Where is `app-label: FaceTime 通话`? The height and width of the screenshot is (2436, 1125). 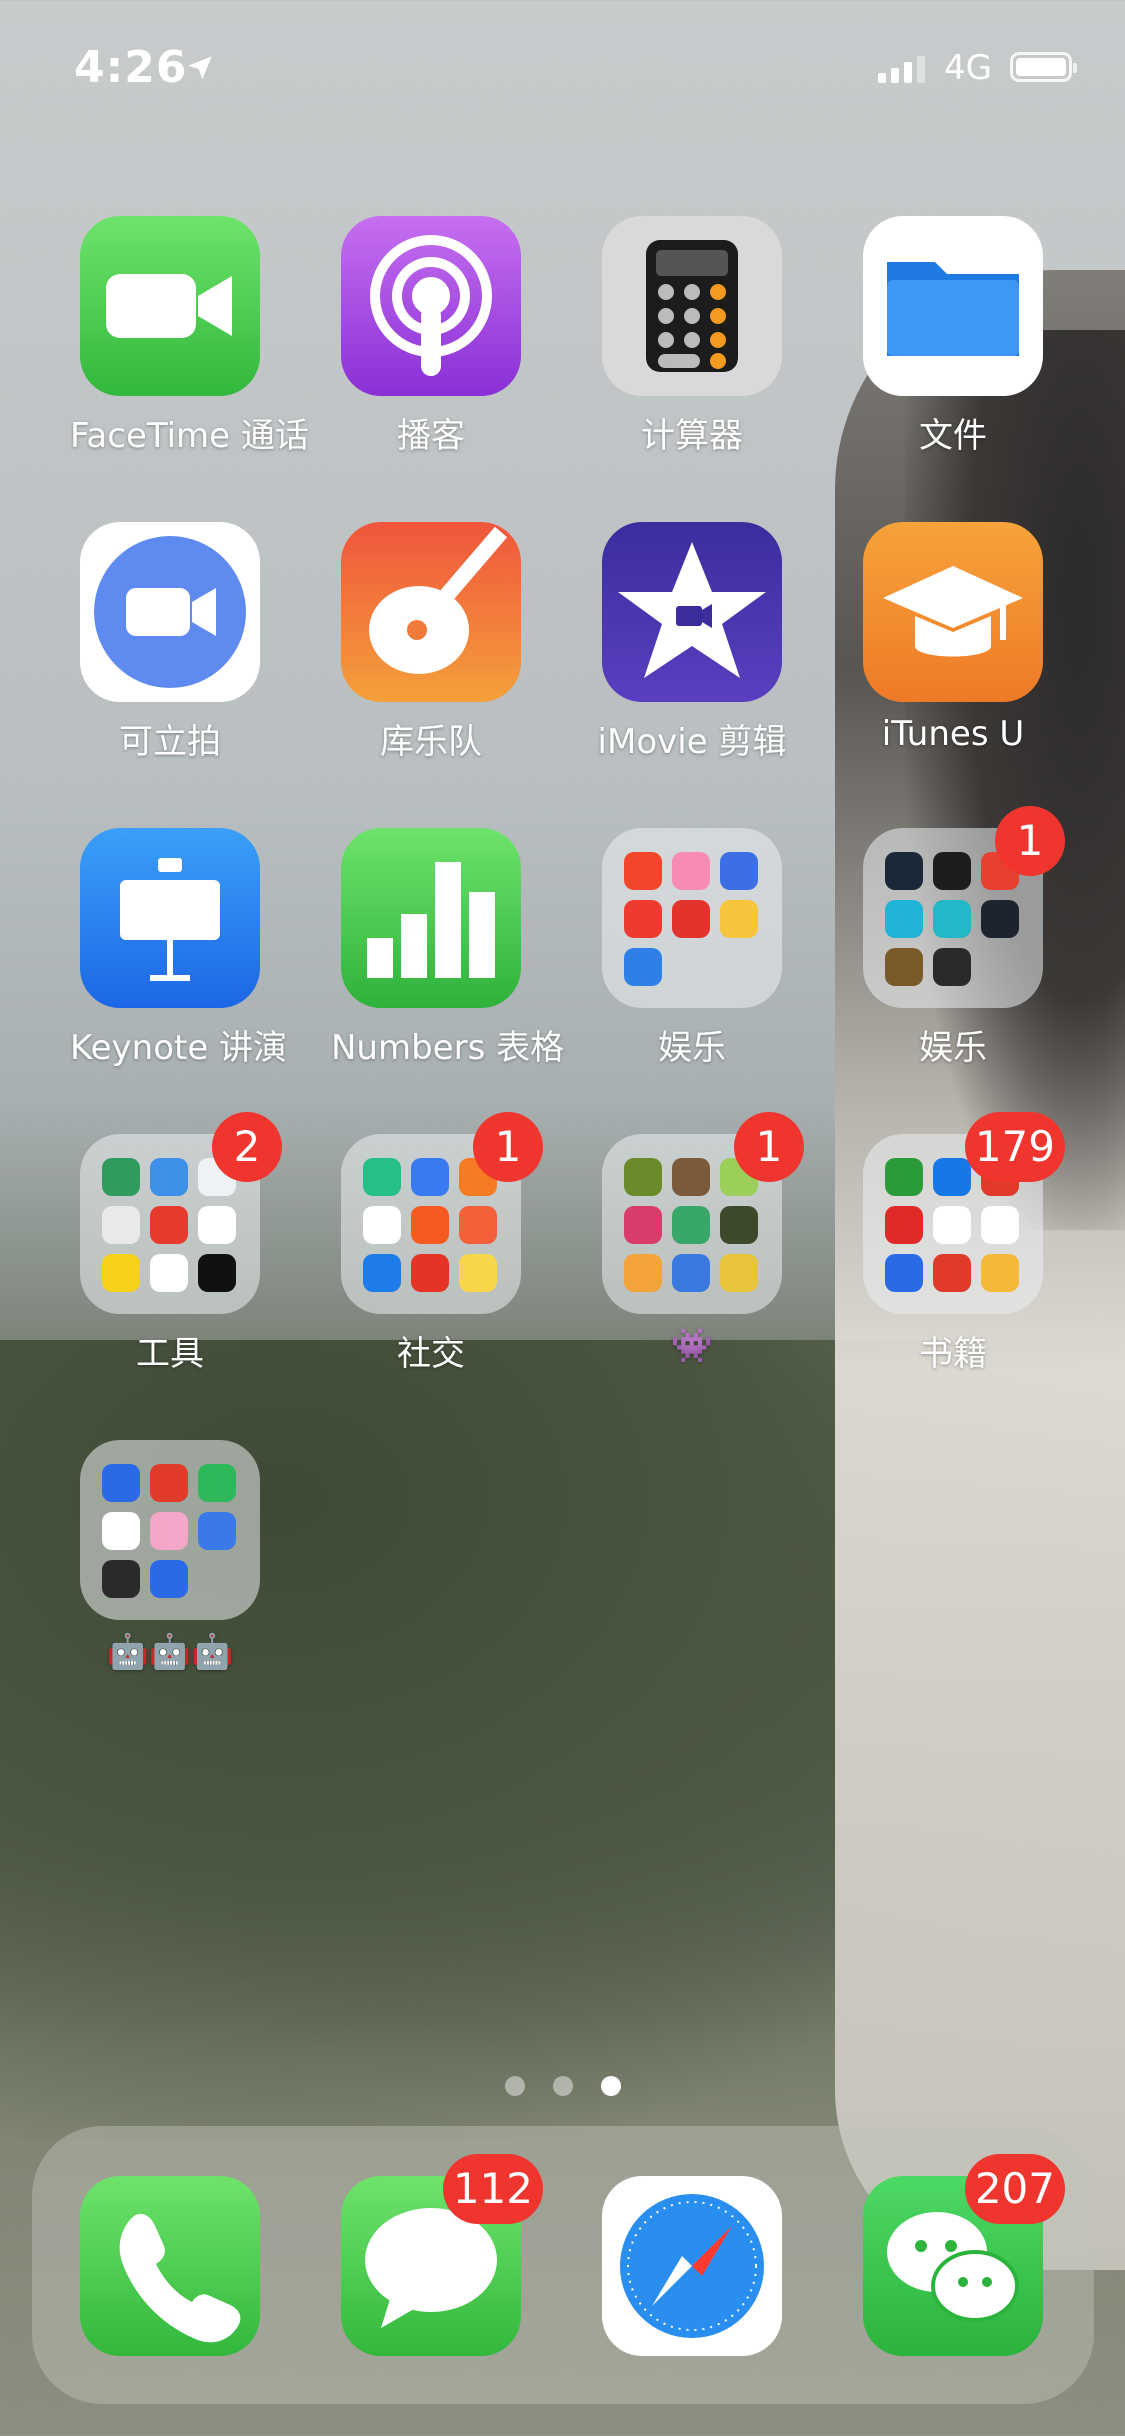 app-label: FaceTime 通话 is located at coordinates (189, 436).